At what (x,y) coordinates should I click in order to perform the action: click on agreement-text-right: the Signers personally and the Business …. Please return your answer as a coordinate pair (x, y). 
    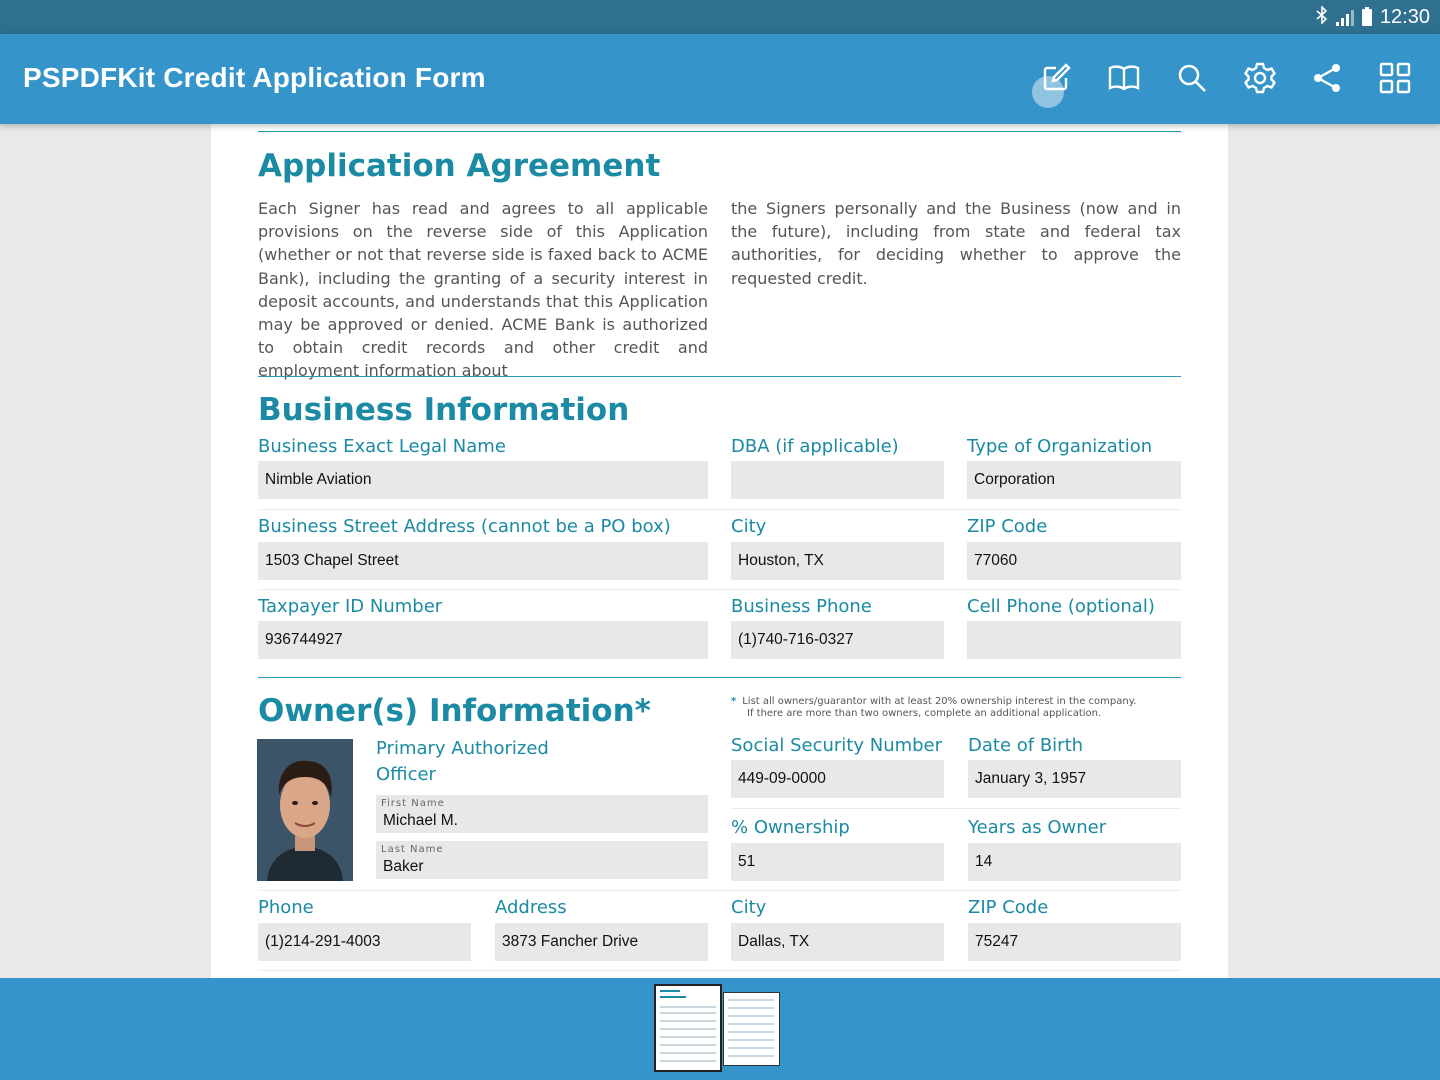
    Looking at the image, I should click on (956, 243).